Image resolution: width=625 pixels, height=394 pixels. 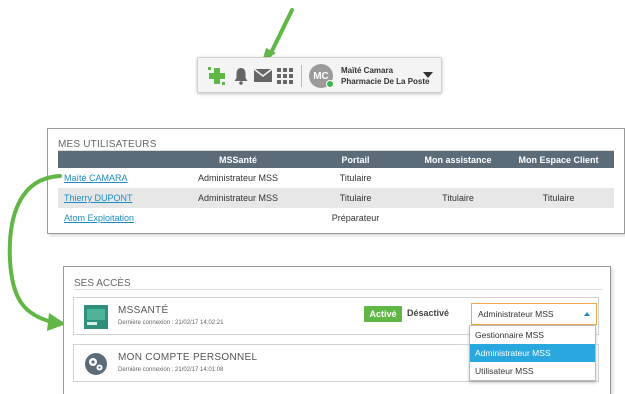 What do you see at coordinates (217, 76) in the screenshot?
I see `pharmacy-plus-icon` at bounding box center [217, 76].